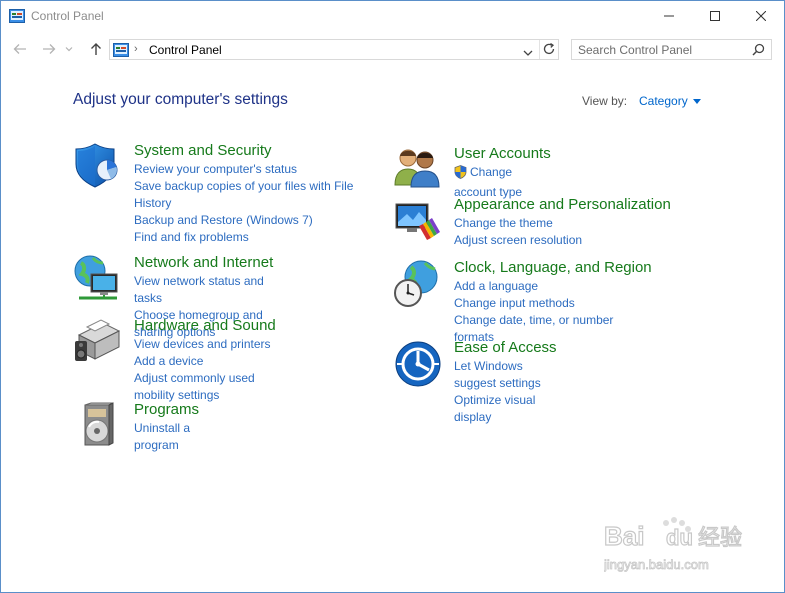 This screenshot has height=593, width=785. I want to click on watermark-brand: Bai, so click(624, 536).